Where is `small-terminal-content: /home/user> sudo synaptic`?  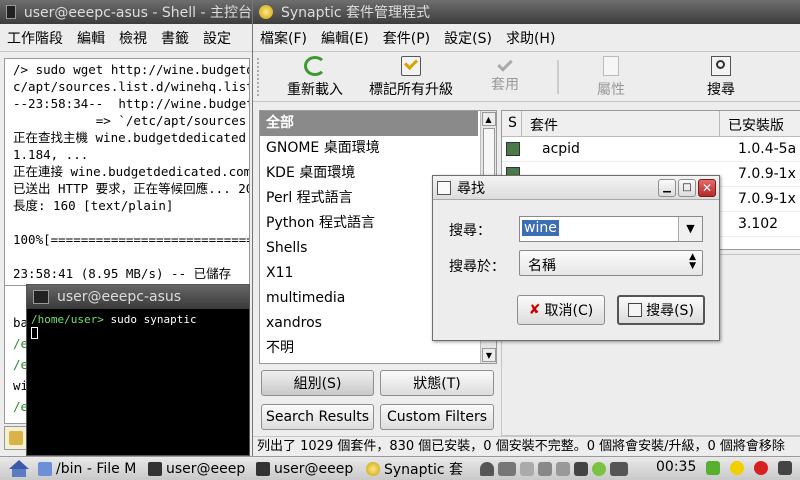
small-terminal-content: /home/user> sudo synaptic is located at coordinates (138, 326).